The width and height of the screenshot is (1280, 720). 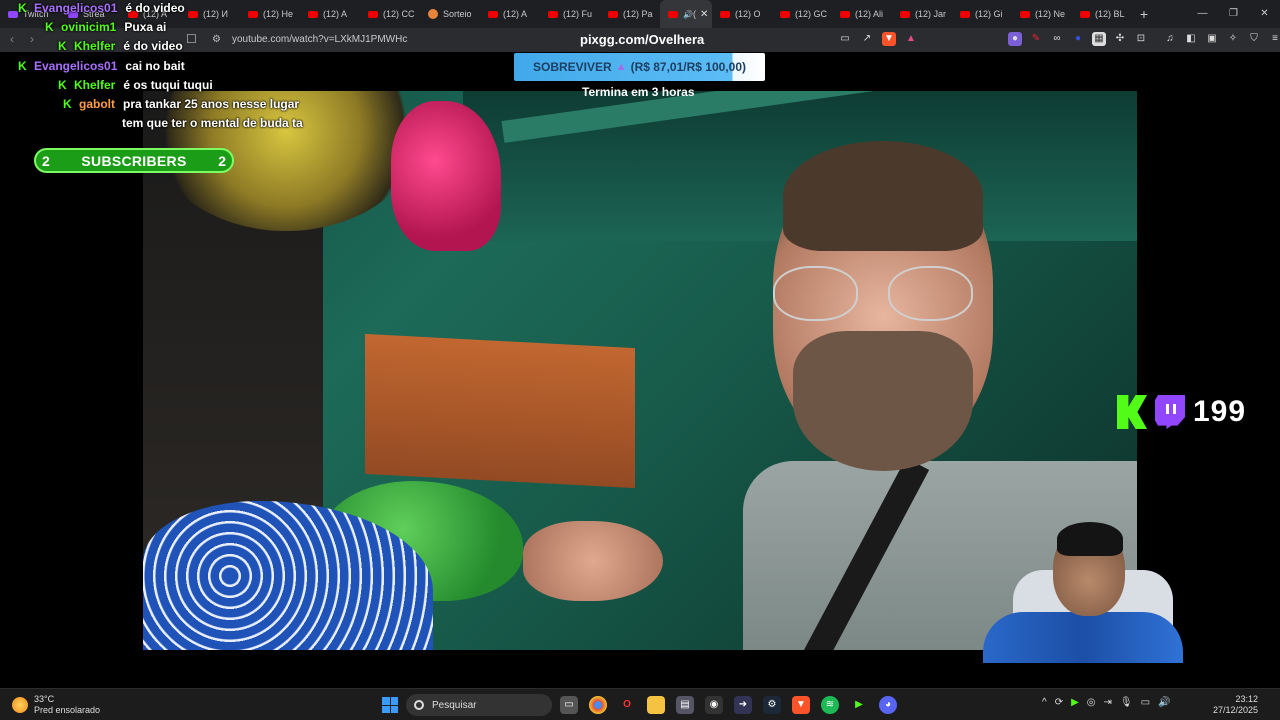 I want to click on browser-tab: (12) Pa, so click(x=630, y=14).